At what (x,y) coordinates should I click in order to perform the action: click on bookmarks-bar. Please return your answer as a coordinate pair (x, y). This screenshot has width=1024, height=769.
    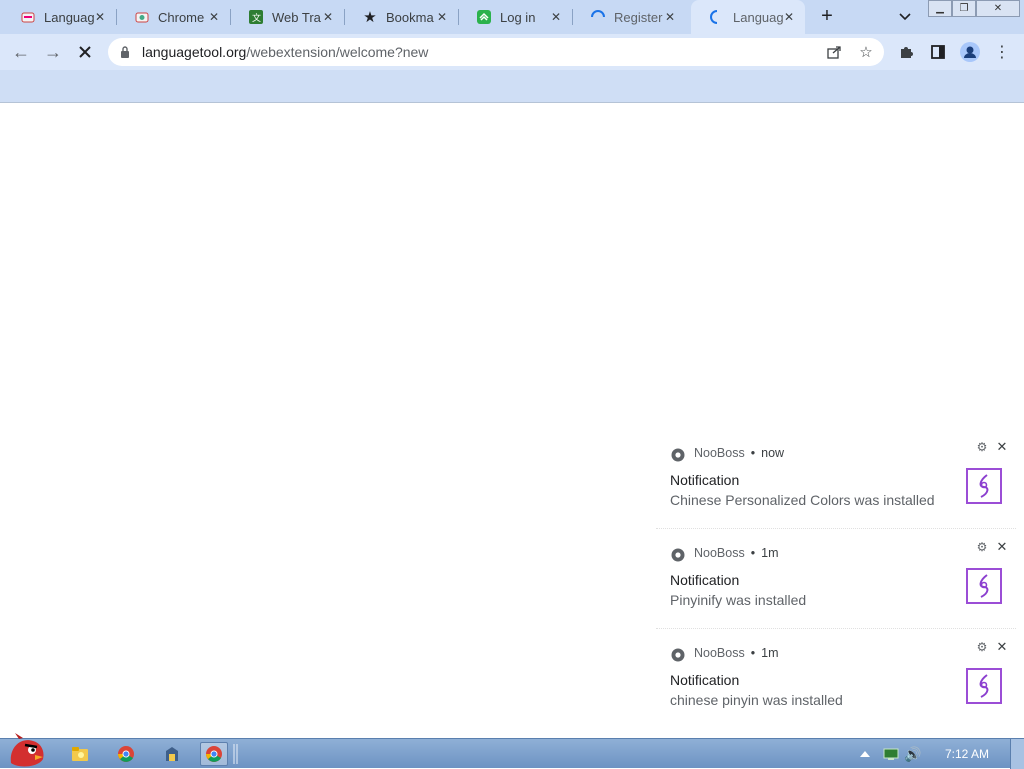
    Looking at the image, I should click on (512, 86).